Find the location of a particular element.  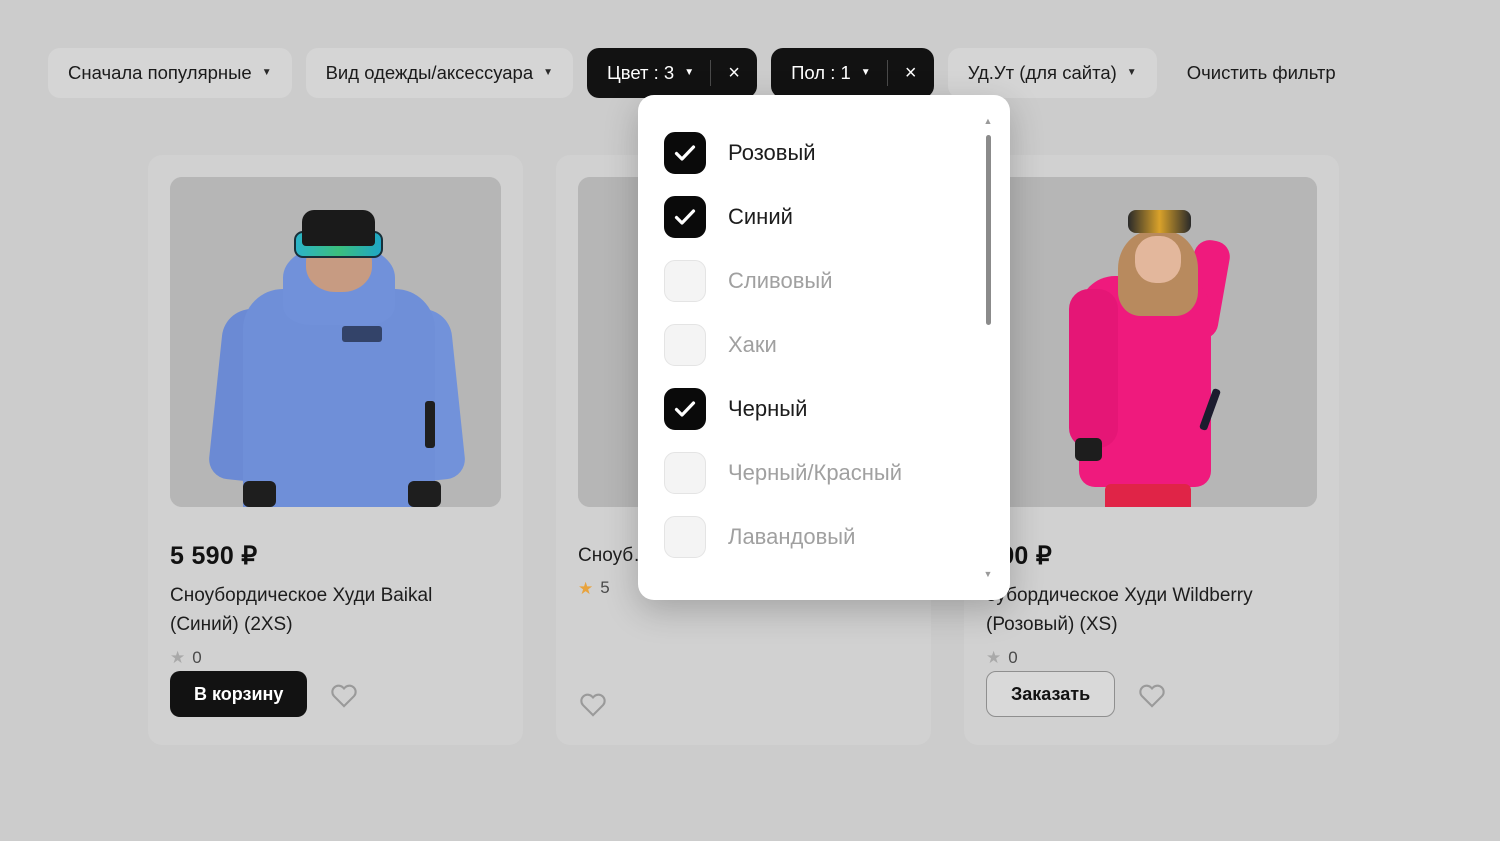

color-option-row: Черный is located at coordinates (837, 409).